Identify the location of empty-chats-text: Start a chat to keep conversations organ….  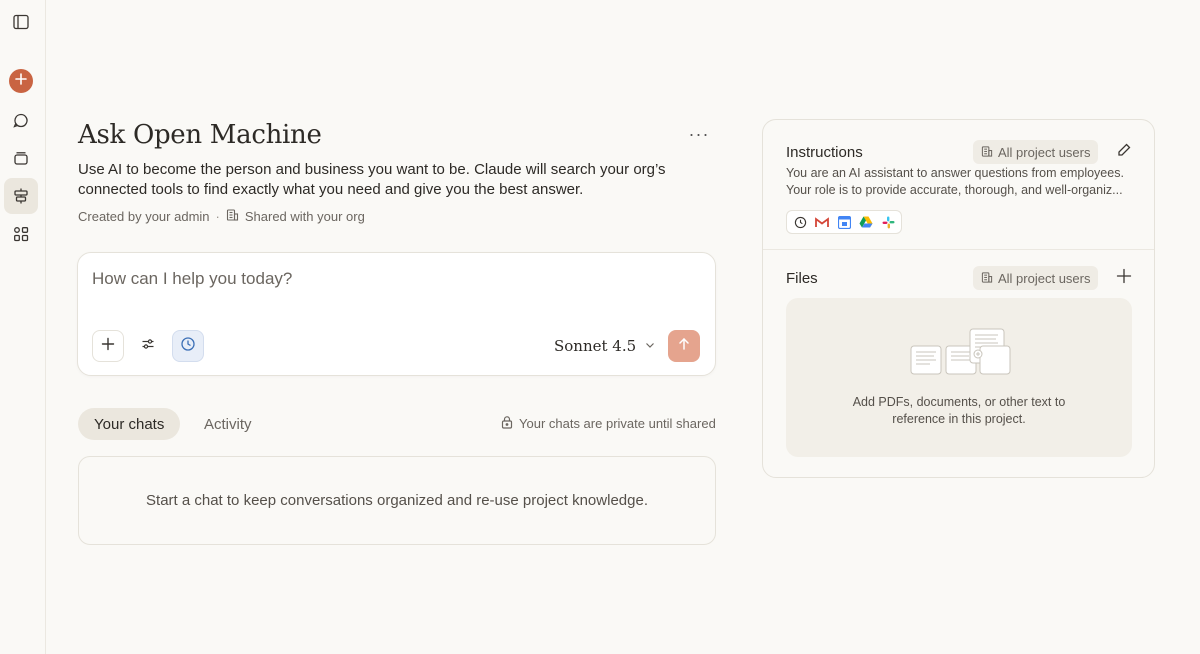
(397, 500).